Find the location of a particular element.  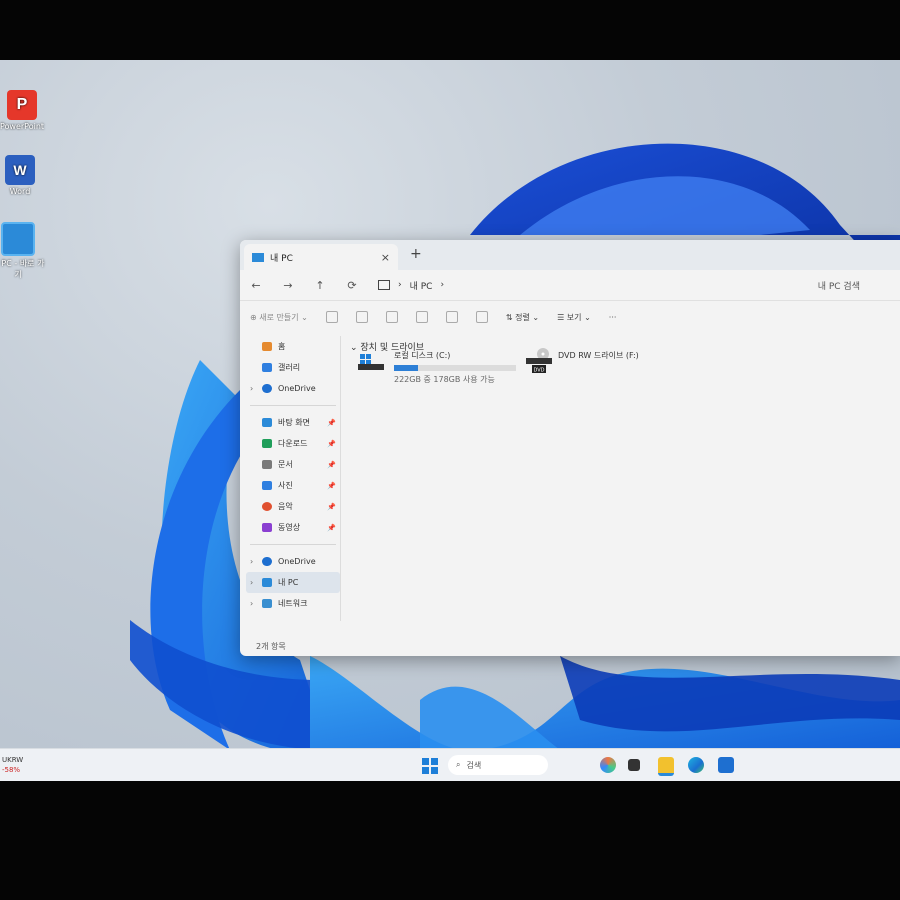

dvd-badge: DVD is located at coordinates (538, 371).